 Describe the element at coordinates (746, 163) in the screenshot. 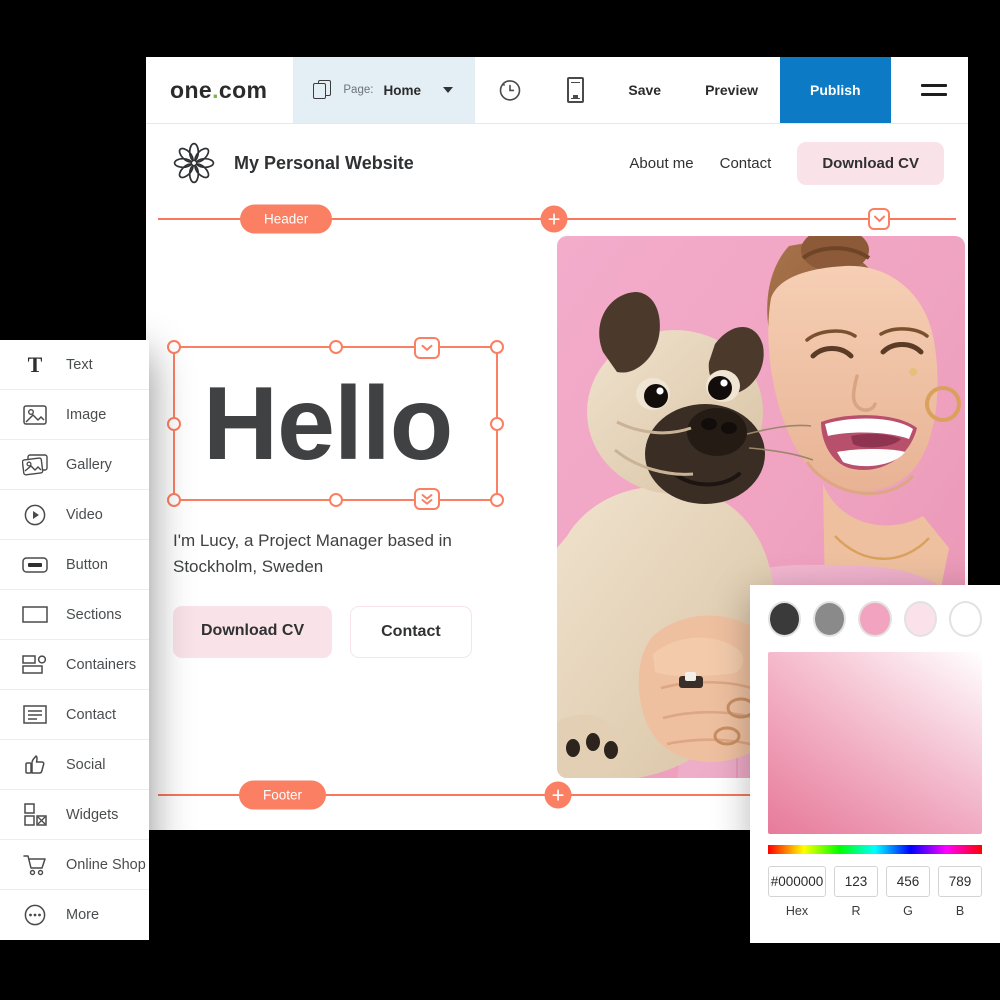

I see `nav-link-contact: Contact` at that location.